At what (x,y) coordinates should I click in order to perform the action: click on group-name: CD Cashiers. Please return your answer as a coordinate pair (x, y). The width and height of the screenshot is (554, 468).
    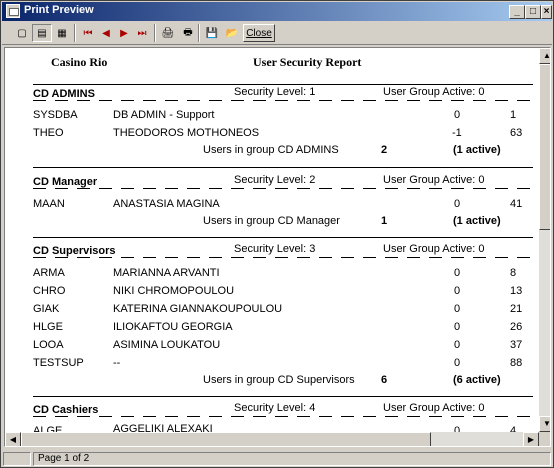
    Looking at the image, I should click on (66, 410).